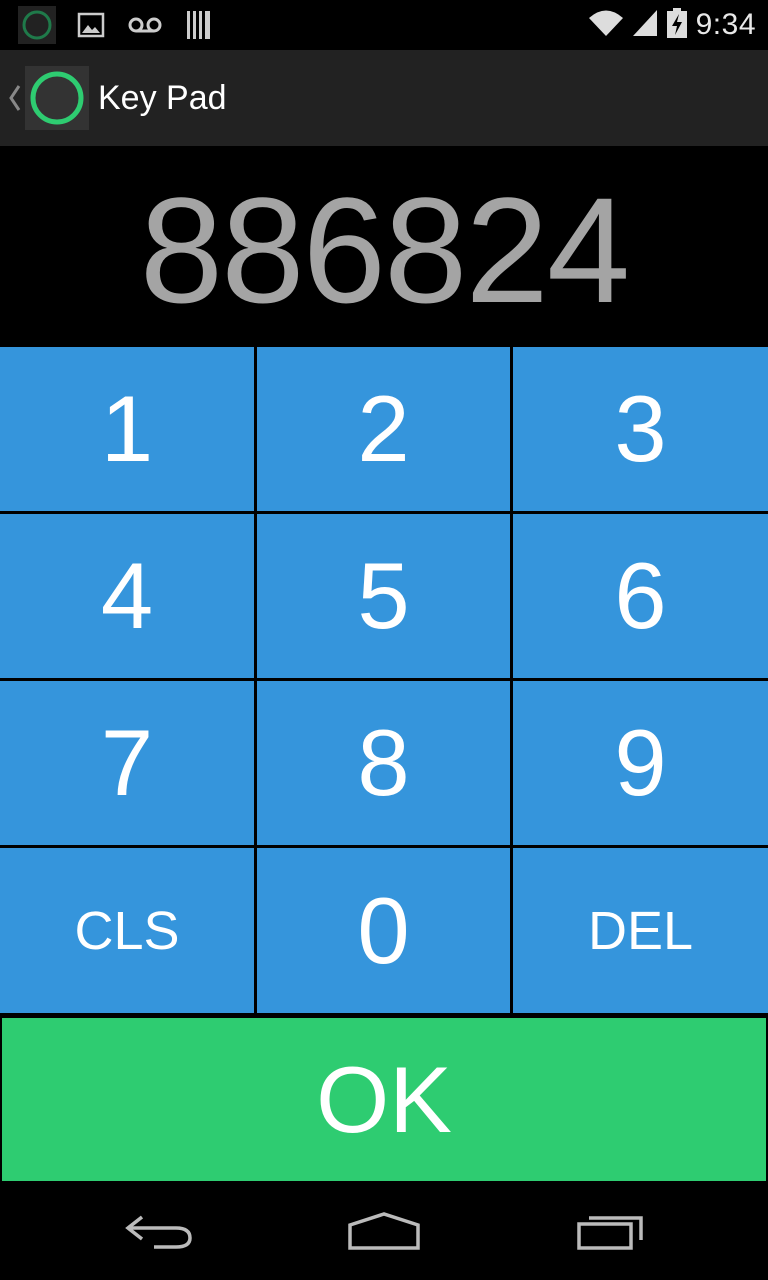  I want to click on key-4: 4, so click(127, 596).